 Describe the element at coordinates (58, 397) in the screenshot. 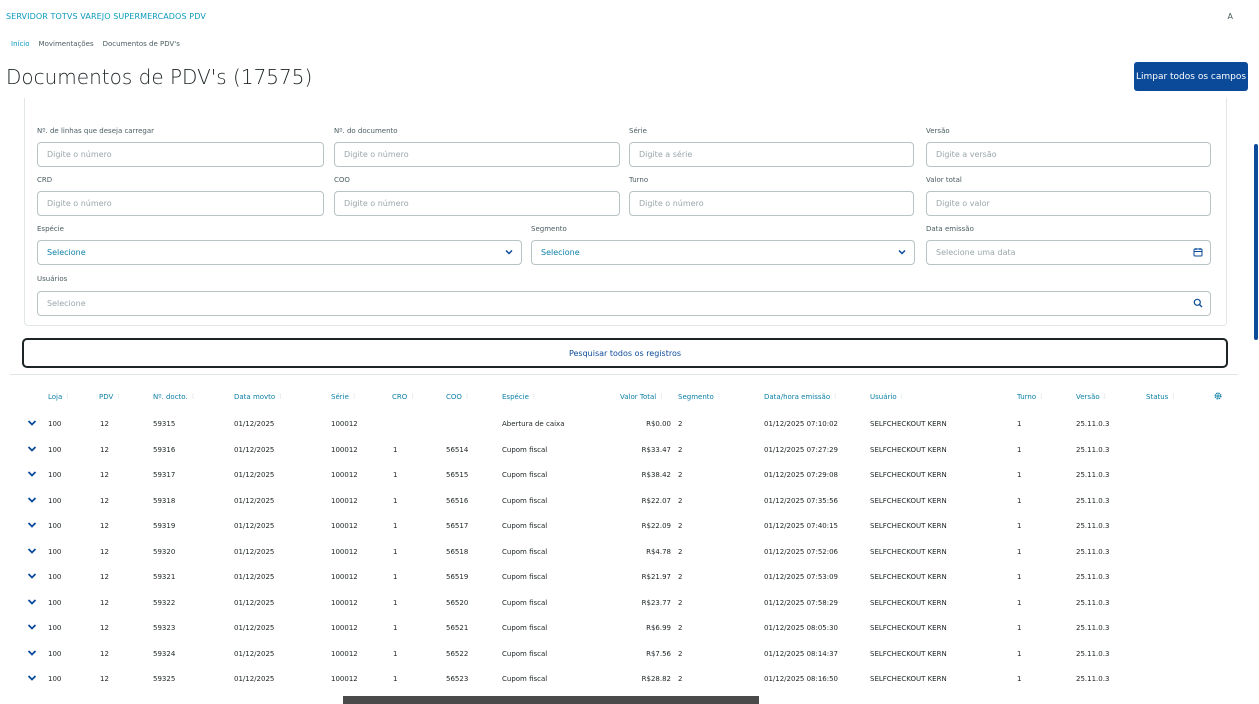

I see `column-header-loja: Loja ⁝` at that location.